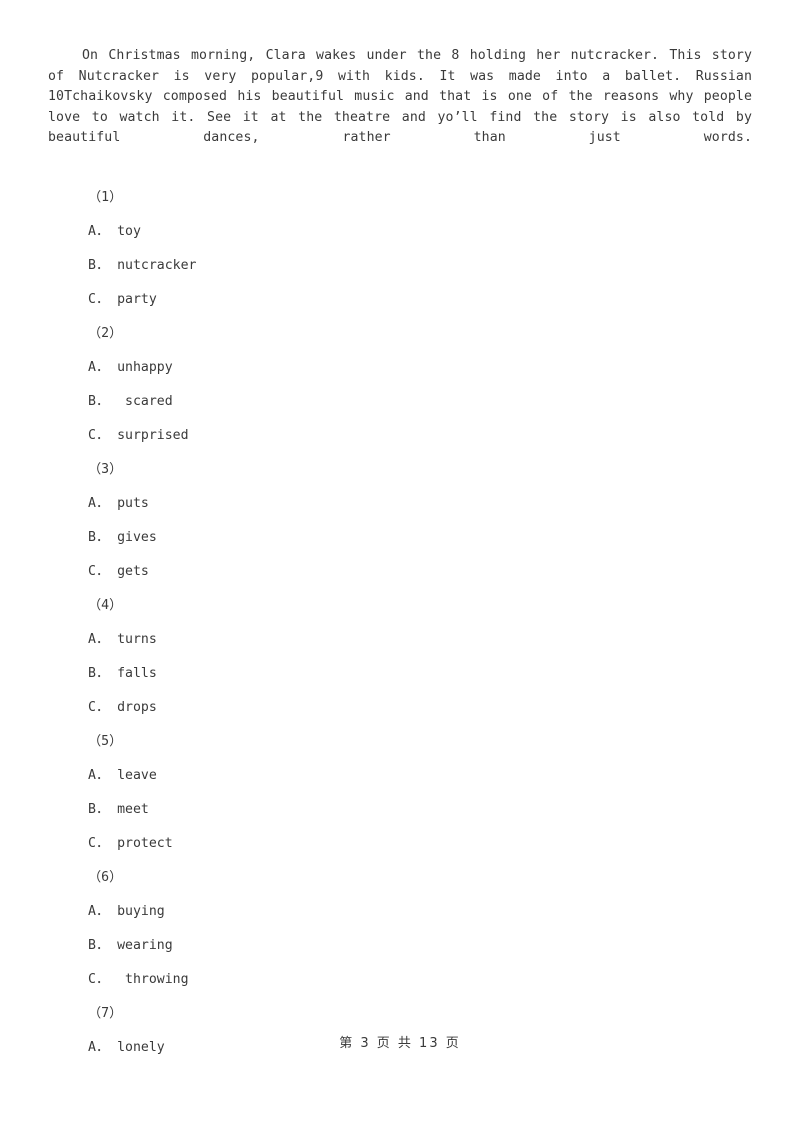  I want to click on question-number: （2）, so click(105, 333).